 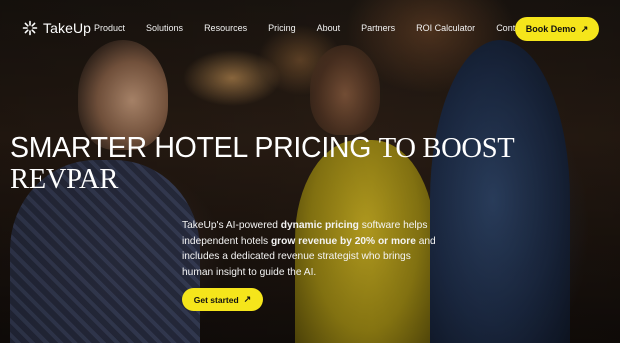 I want to click on nav-item-about: About, so click(x=329, y=28).